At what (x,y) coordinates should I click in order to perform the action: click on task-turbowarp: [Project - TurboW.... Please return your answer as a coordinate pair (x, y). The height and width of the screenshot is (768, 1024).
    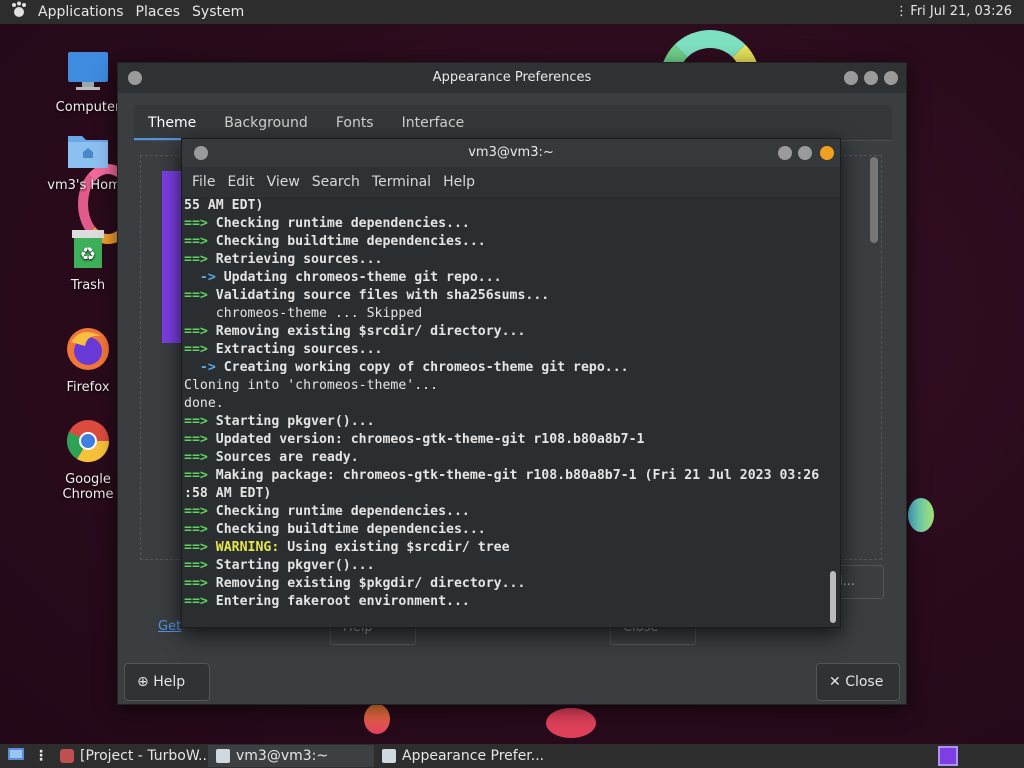
    Looking at the image, I should click on (130, 756).